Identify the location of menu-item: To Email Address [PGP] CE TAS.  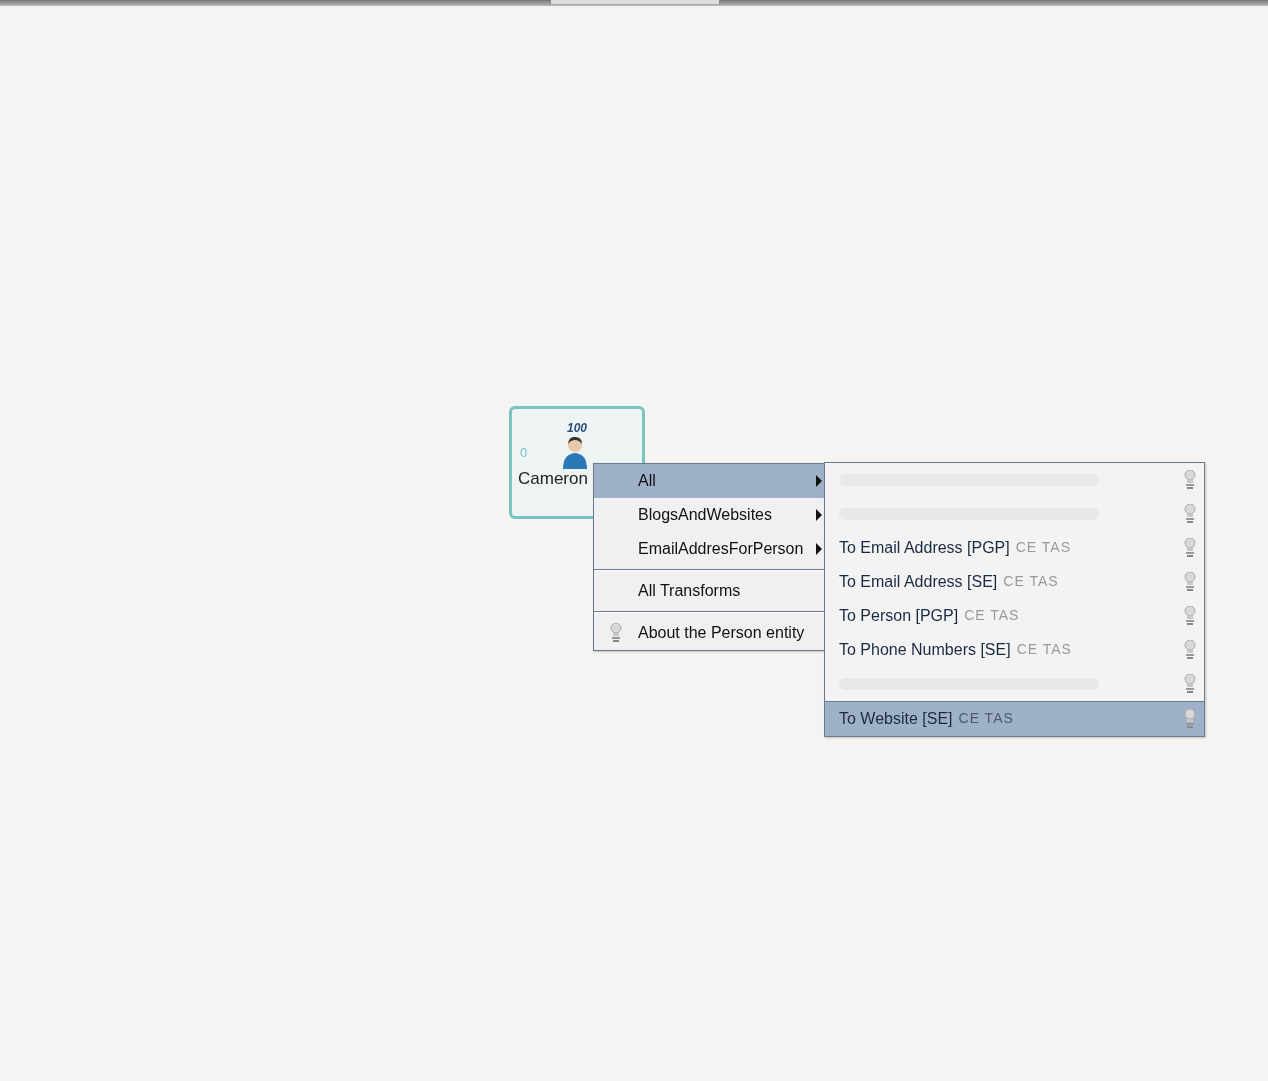
(1014, 548).